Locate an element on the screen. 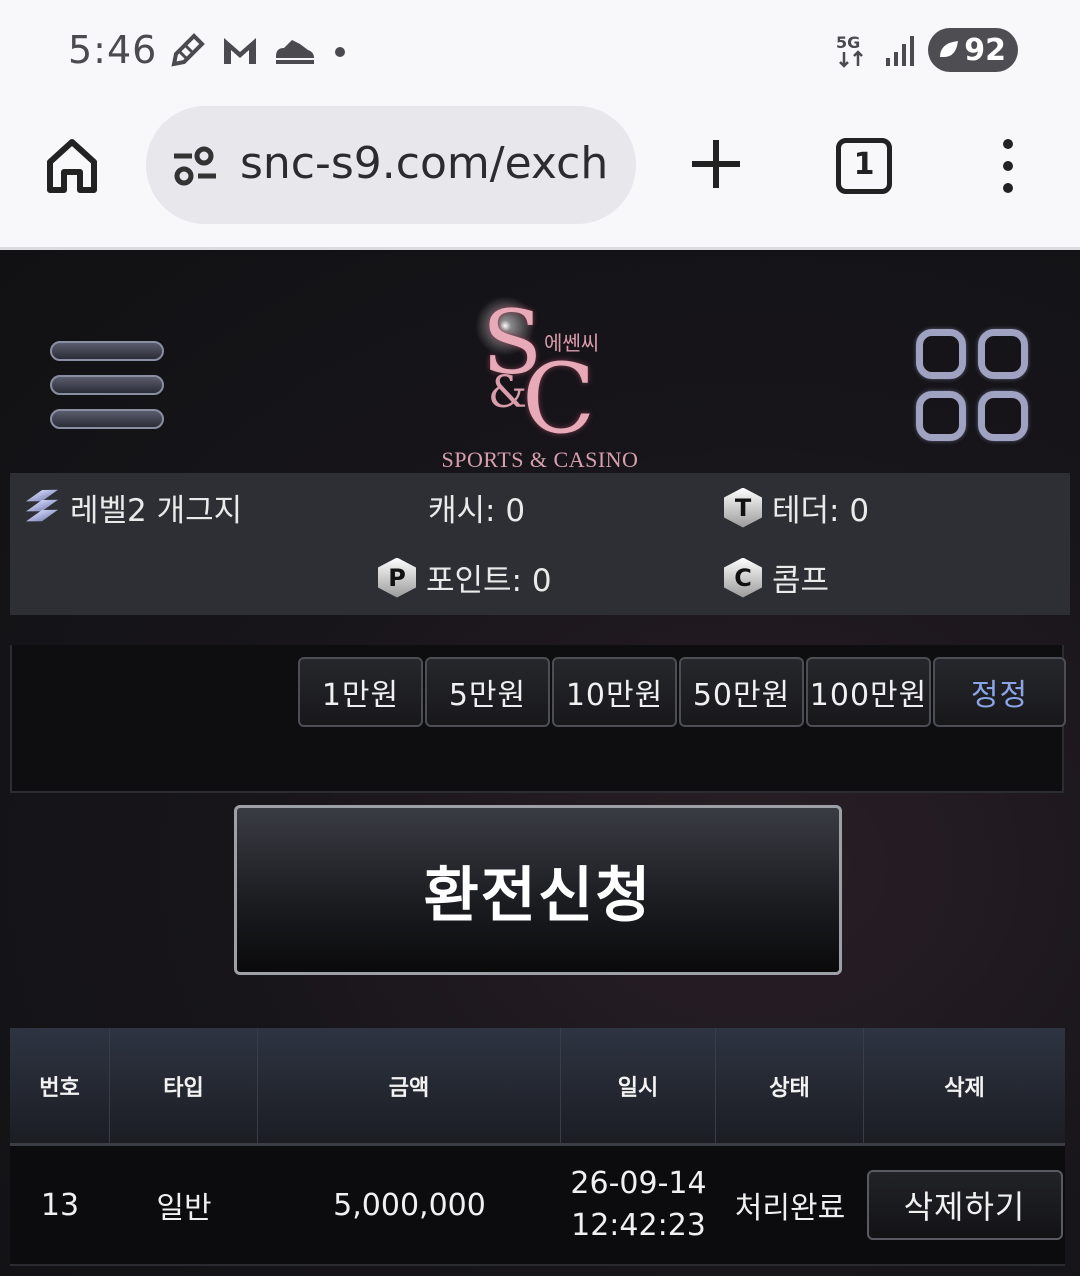 The image size is (1080, 1276). address-bar: snc-s9.com/exchange is located at coordinates (391, 165).